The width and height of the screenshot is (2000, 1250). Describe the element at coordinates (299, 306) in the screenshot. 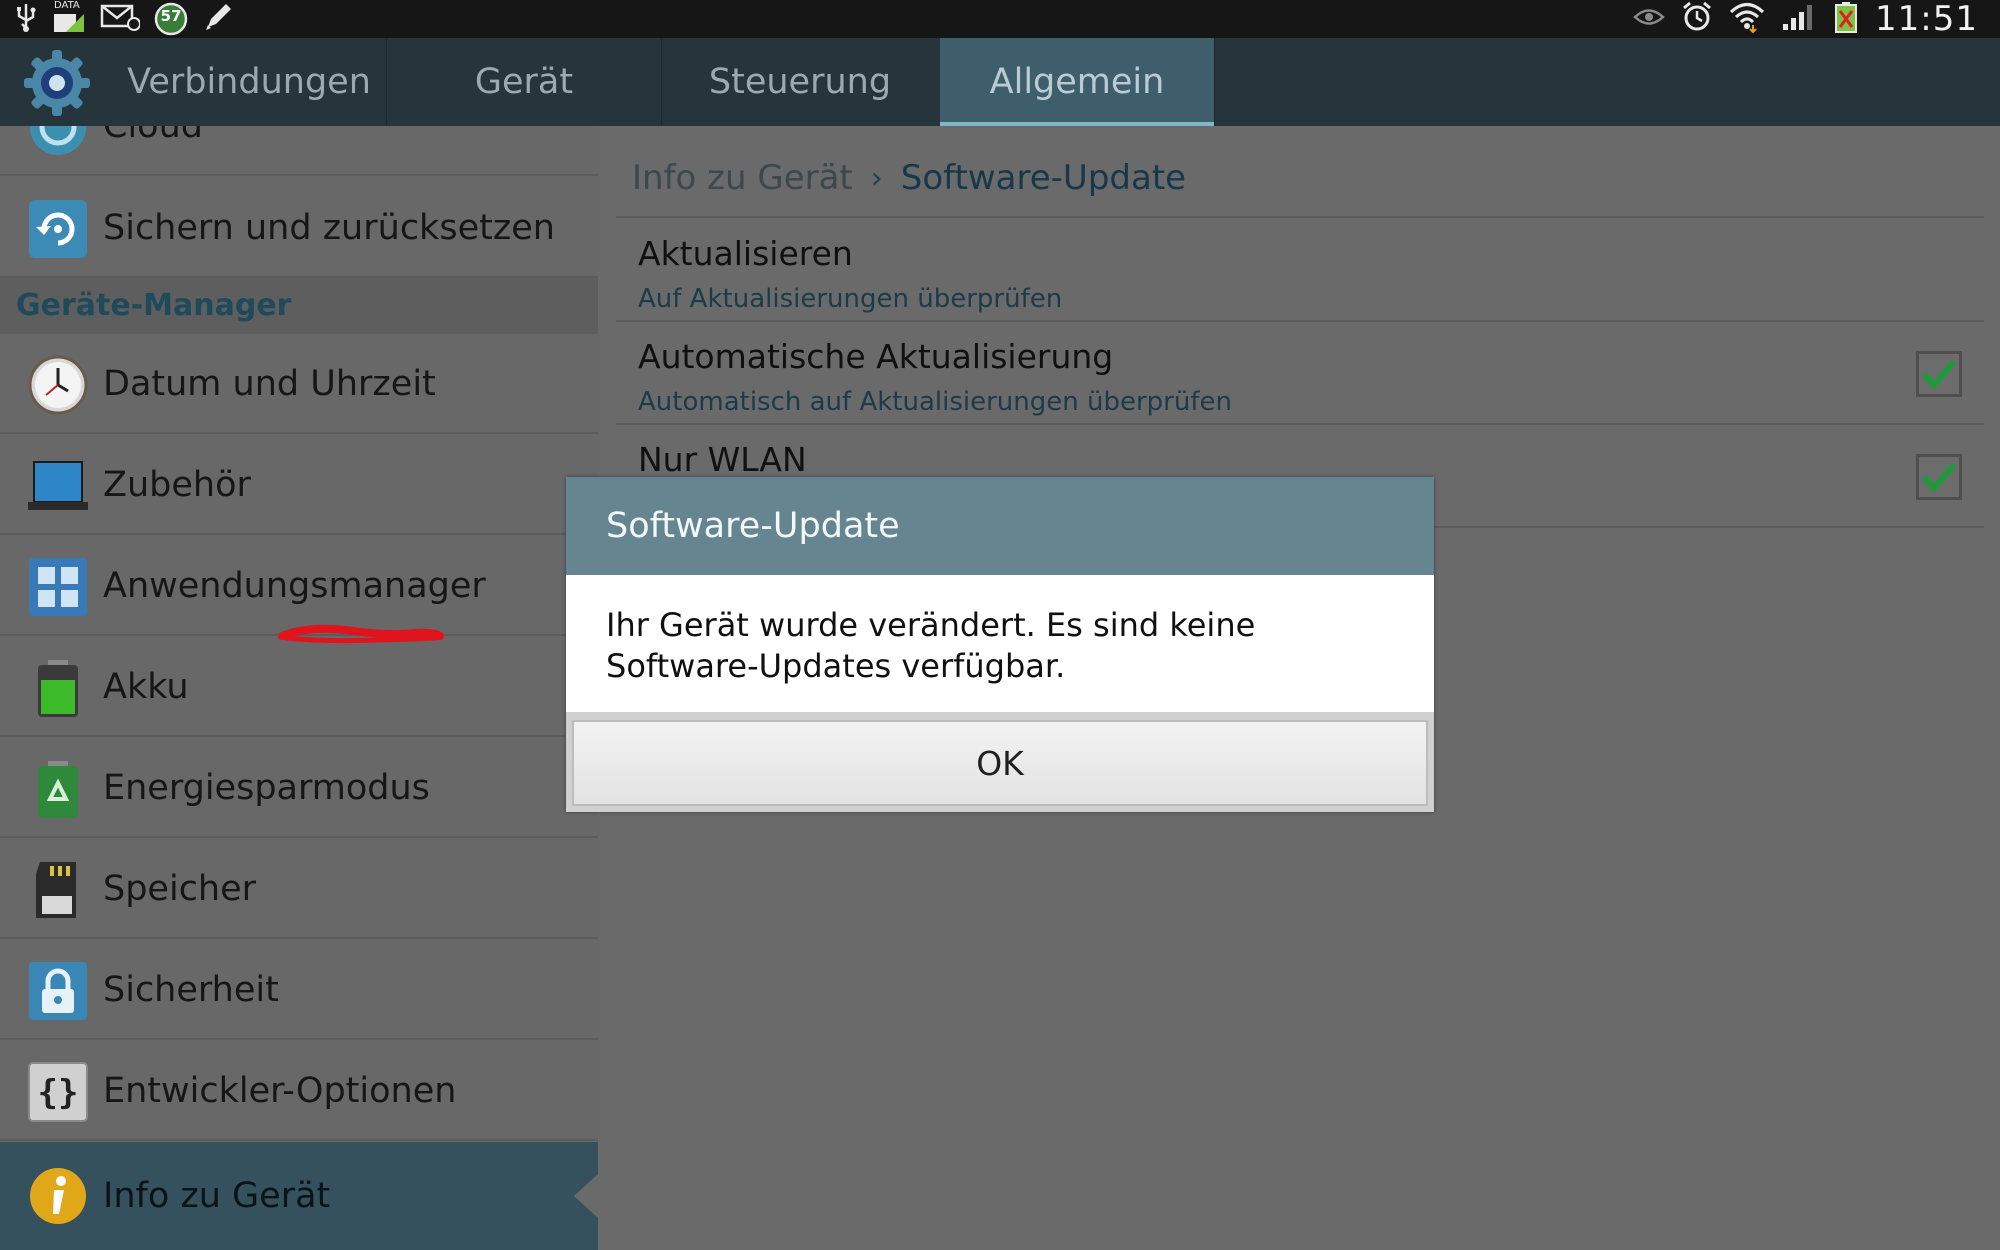

I see `sidebar-section-header: Geräte-Manager` at that location.